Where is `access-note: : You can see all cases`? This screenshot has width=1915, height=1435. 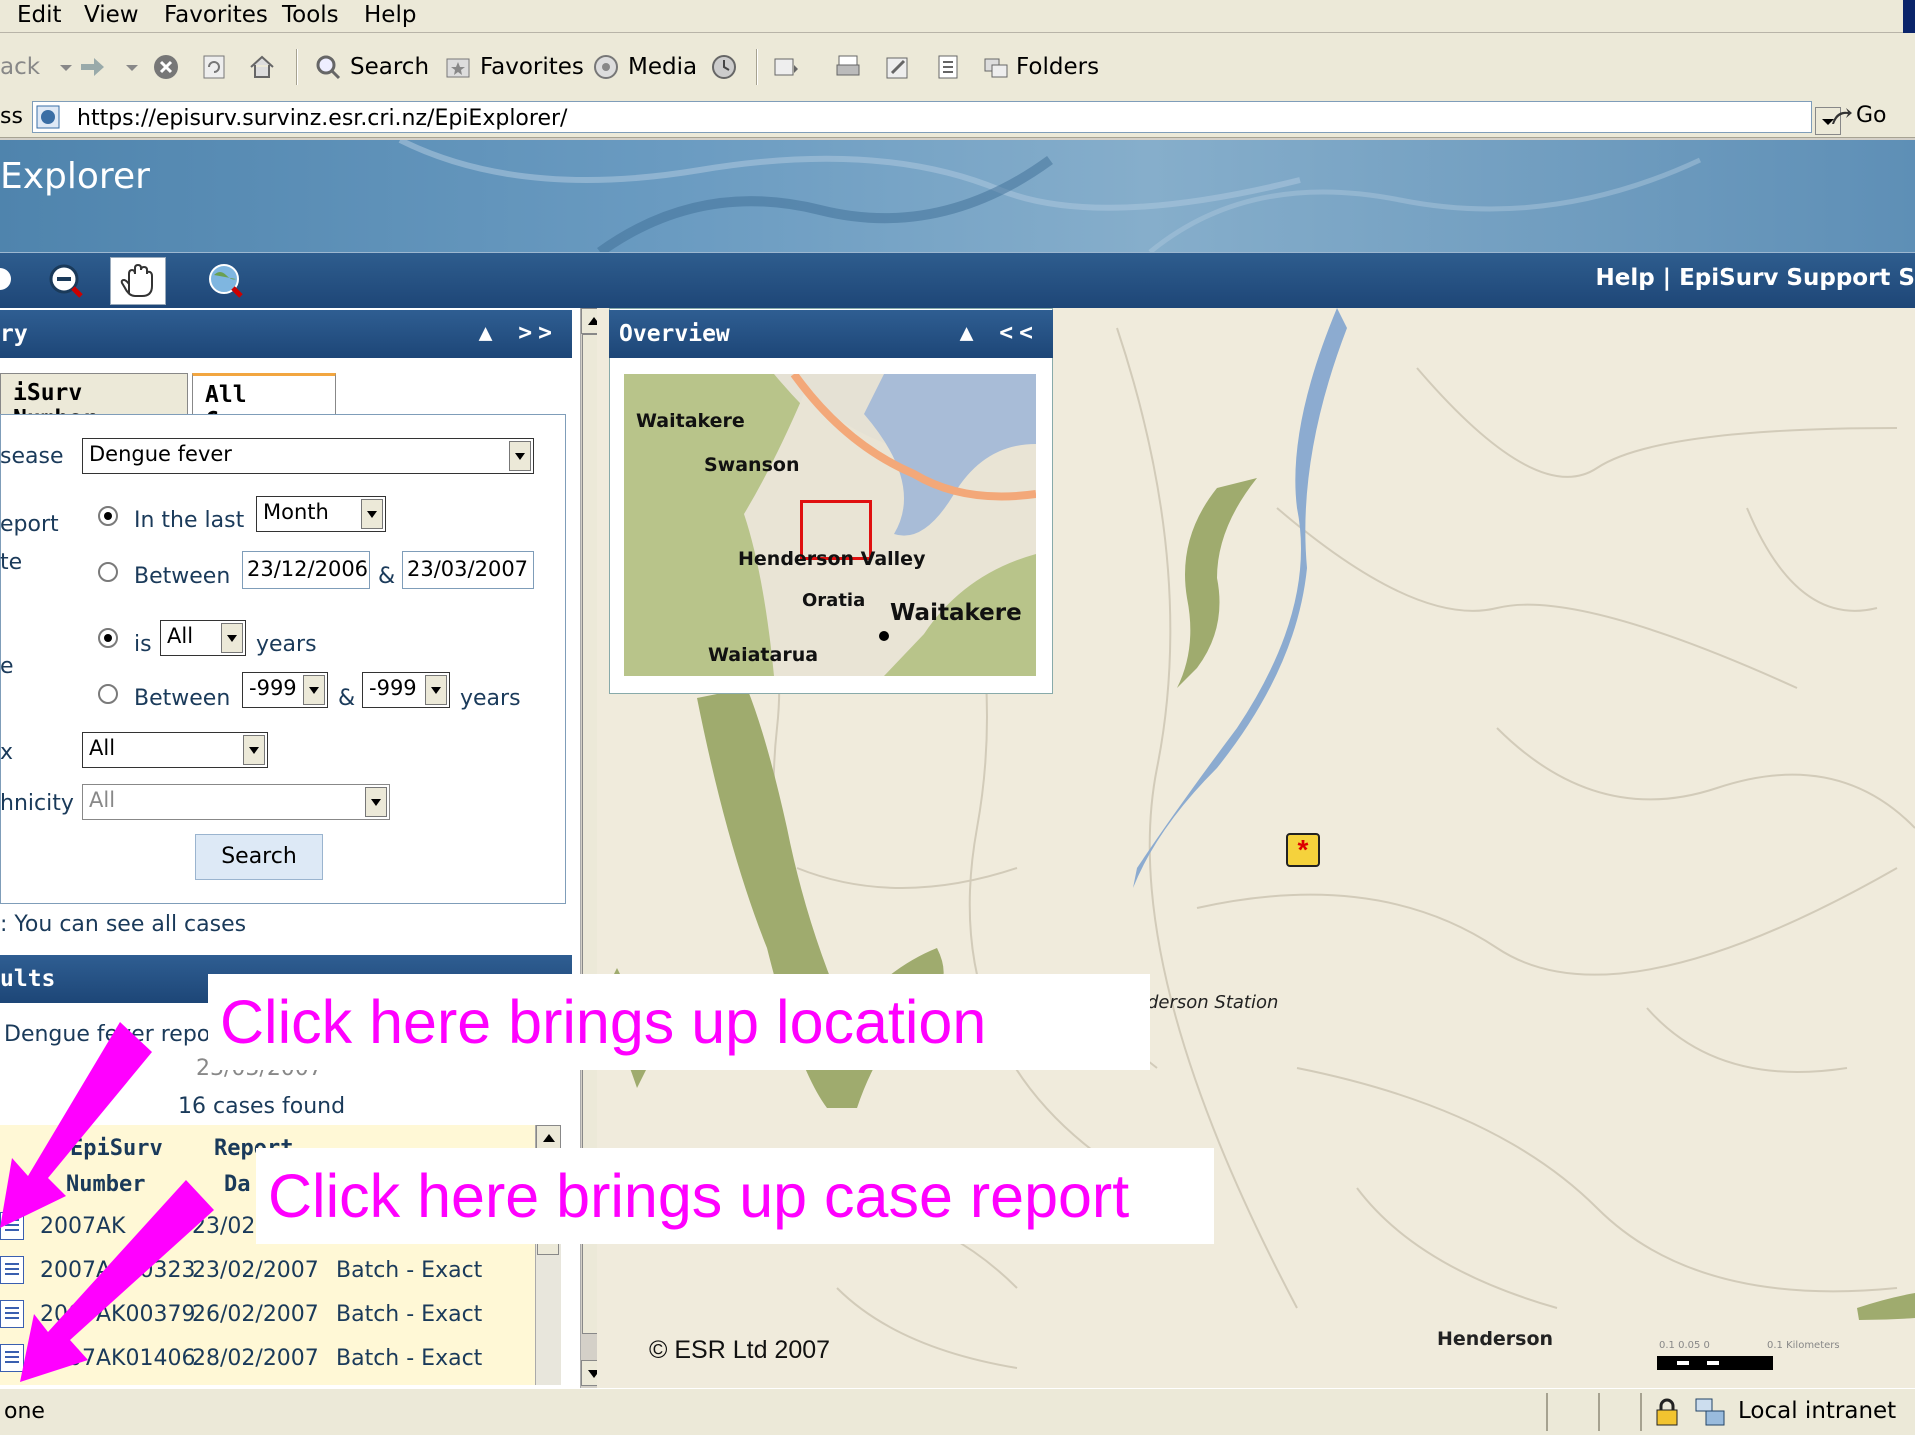
access-note: : You can see all cases is located at coordinates (123, 924).